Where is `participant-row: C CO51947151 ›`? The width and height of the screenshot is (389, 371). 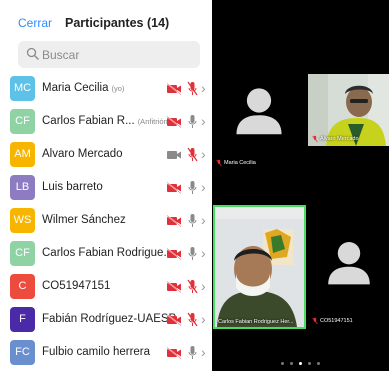 participant-row: C CO51947151 › is located at coordinates (106, 286).